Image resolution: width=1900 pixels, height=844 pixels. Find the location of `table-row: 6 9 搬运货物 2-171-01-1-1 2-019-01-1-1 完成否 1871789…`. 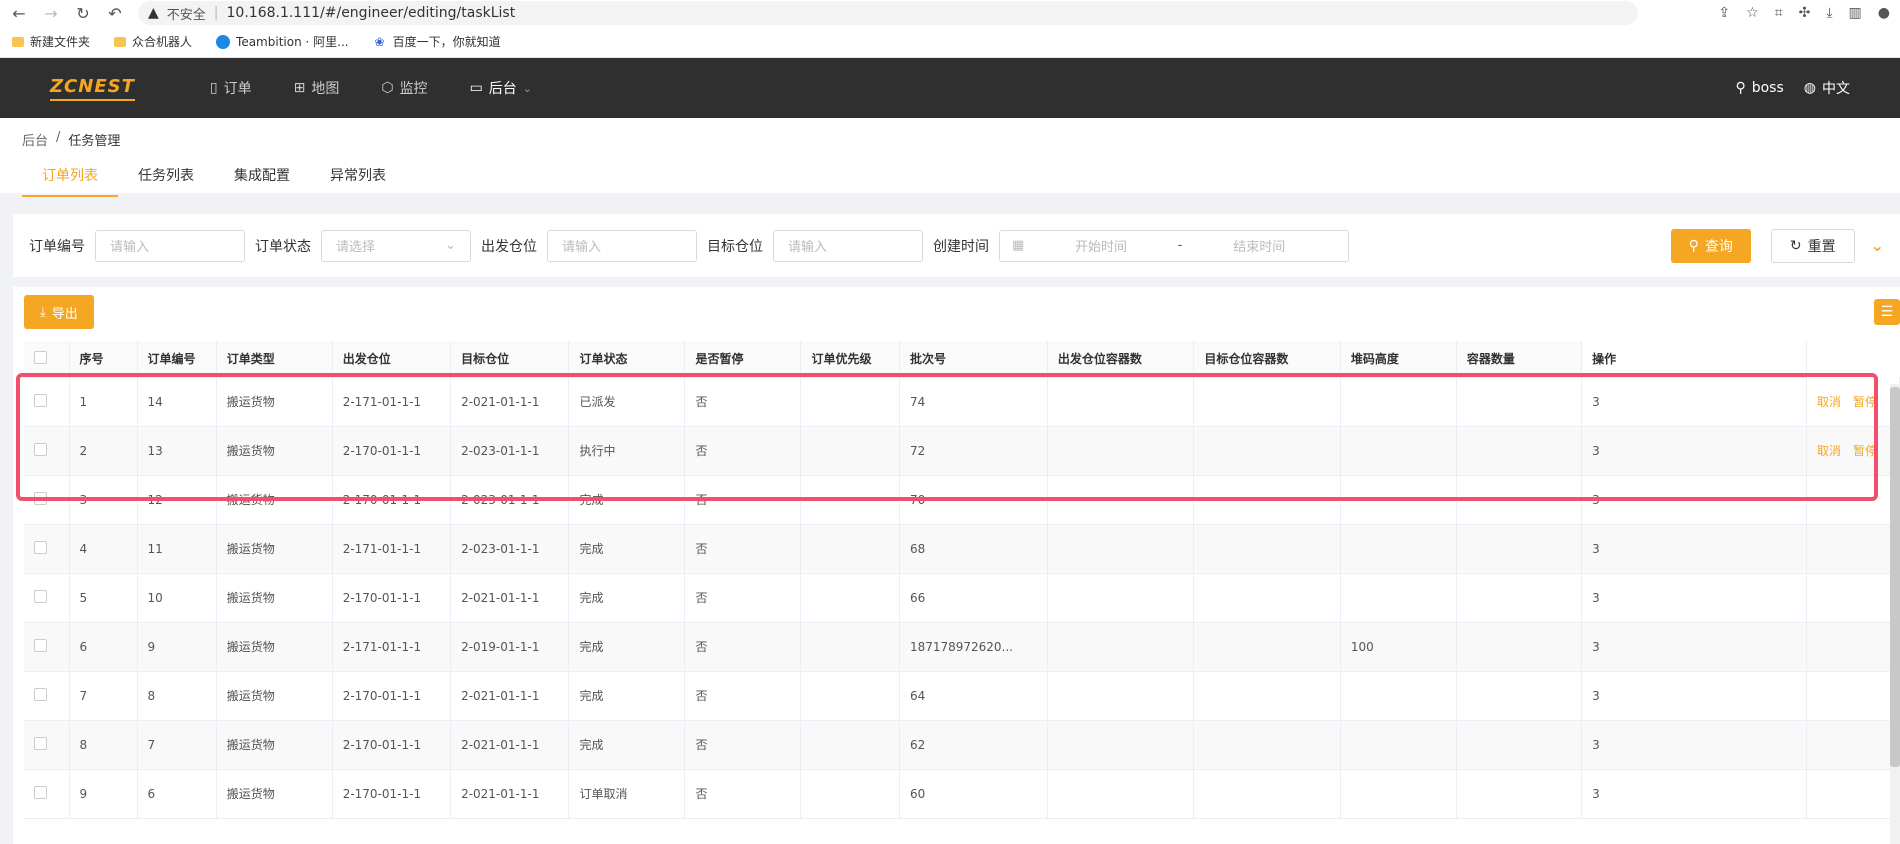

table-row: 6 9 搬运货物 2-171-01-1-1 2-019-01-1-1 完成否 1871789… is located at coordinates (962, 647).